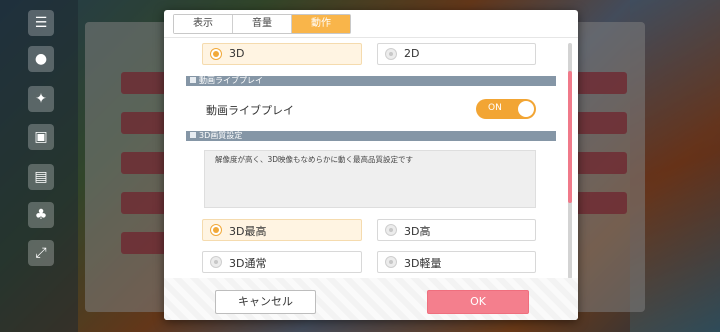 The width and height of the screenshot is (720, 332). I want to click on scrollbar, so click(570, 161).